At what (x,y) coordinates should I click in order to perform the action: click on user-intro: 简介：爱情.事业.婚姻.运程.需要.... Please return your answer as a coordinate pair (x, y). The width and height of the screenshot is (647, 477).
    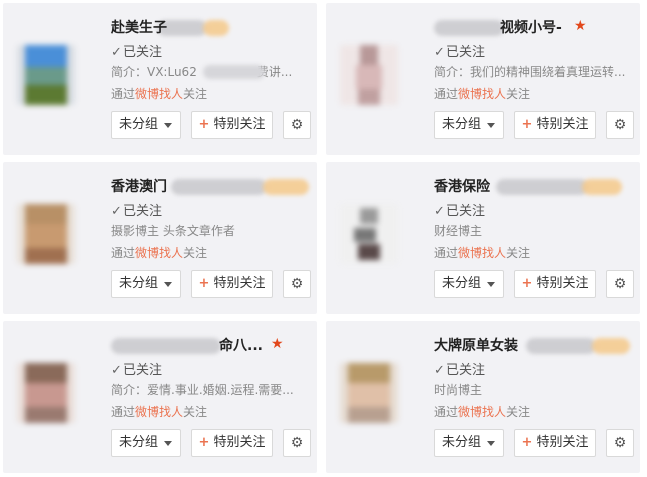
    Looking at the image, I should click on (202, 390).